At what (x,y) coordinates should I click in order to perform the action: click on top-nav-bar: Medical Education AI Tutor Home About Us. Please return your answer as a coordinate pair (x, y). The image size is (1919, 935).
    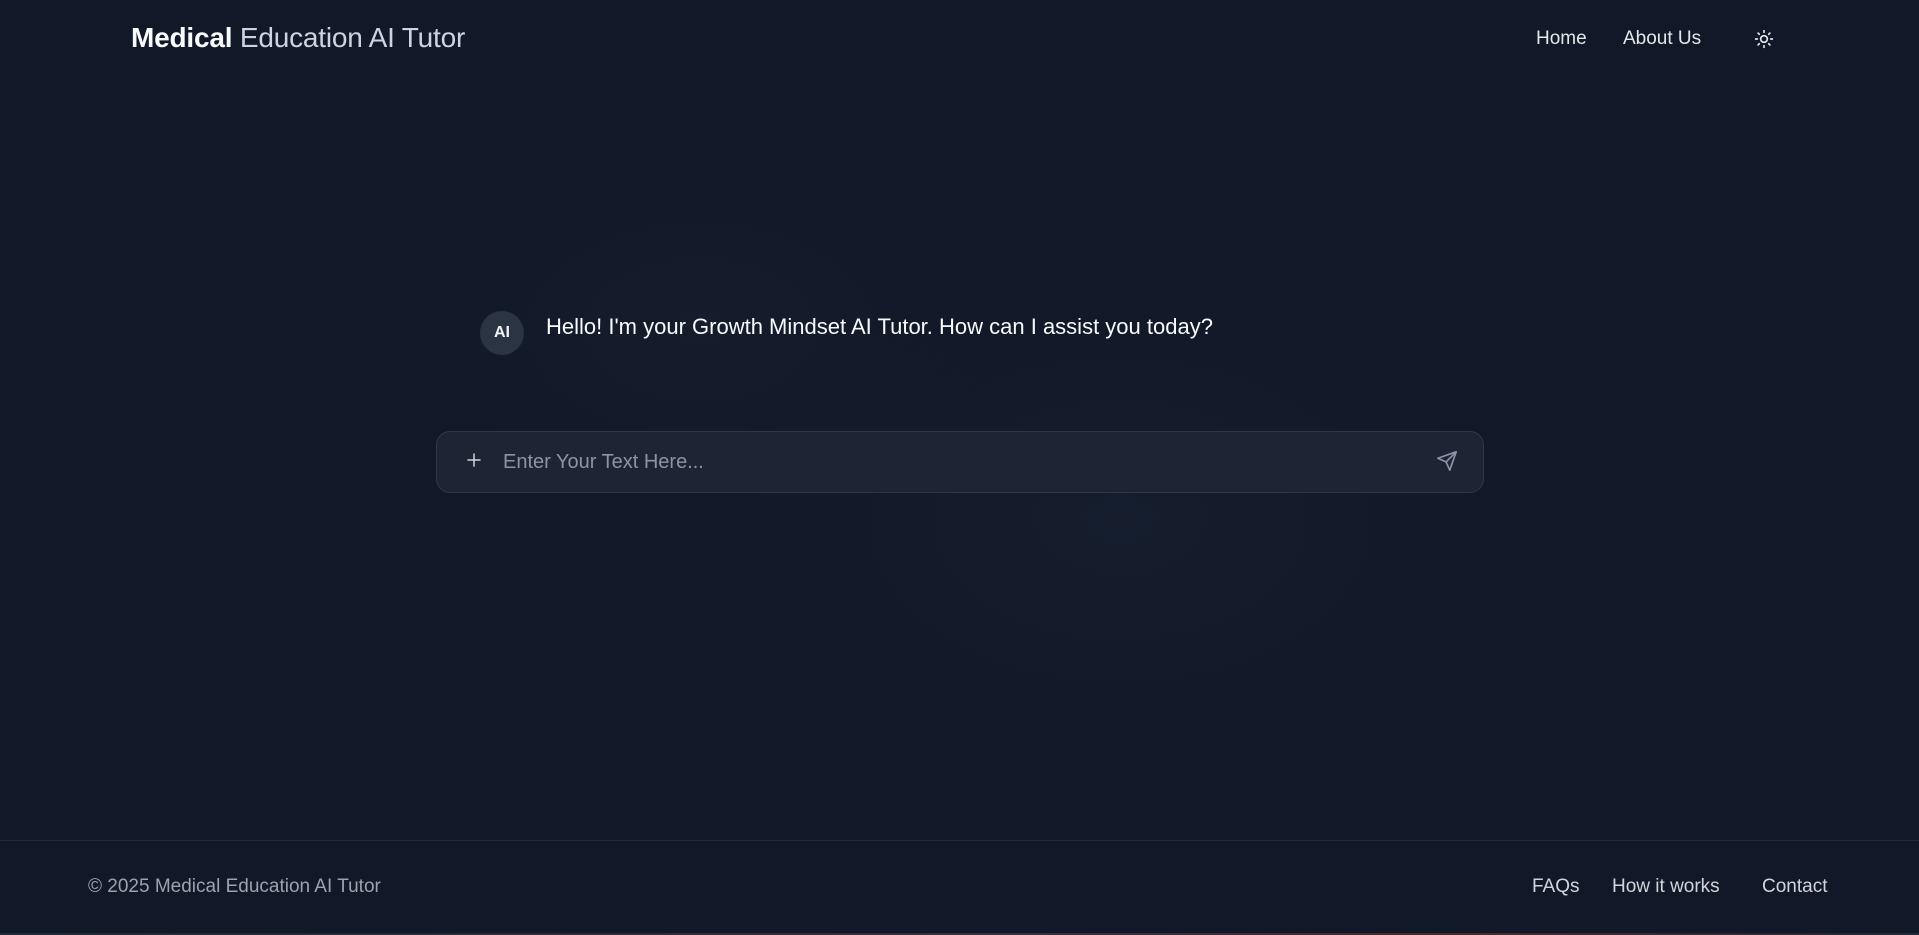
    Looking at the image, I should click on (959, 40).